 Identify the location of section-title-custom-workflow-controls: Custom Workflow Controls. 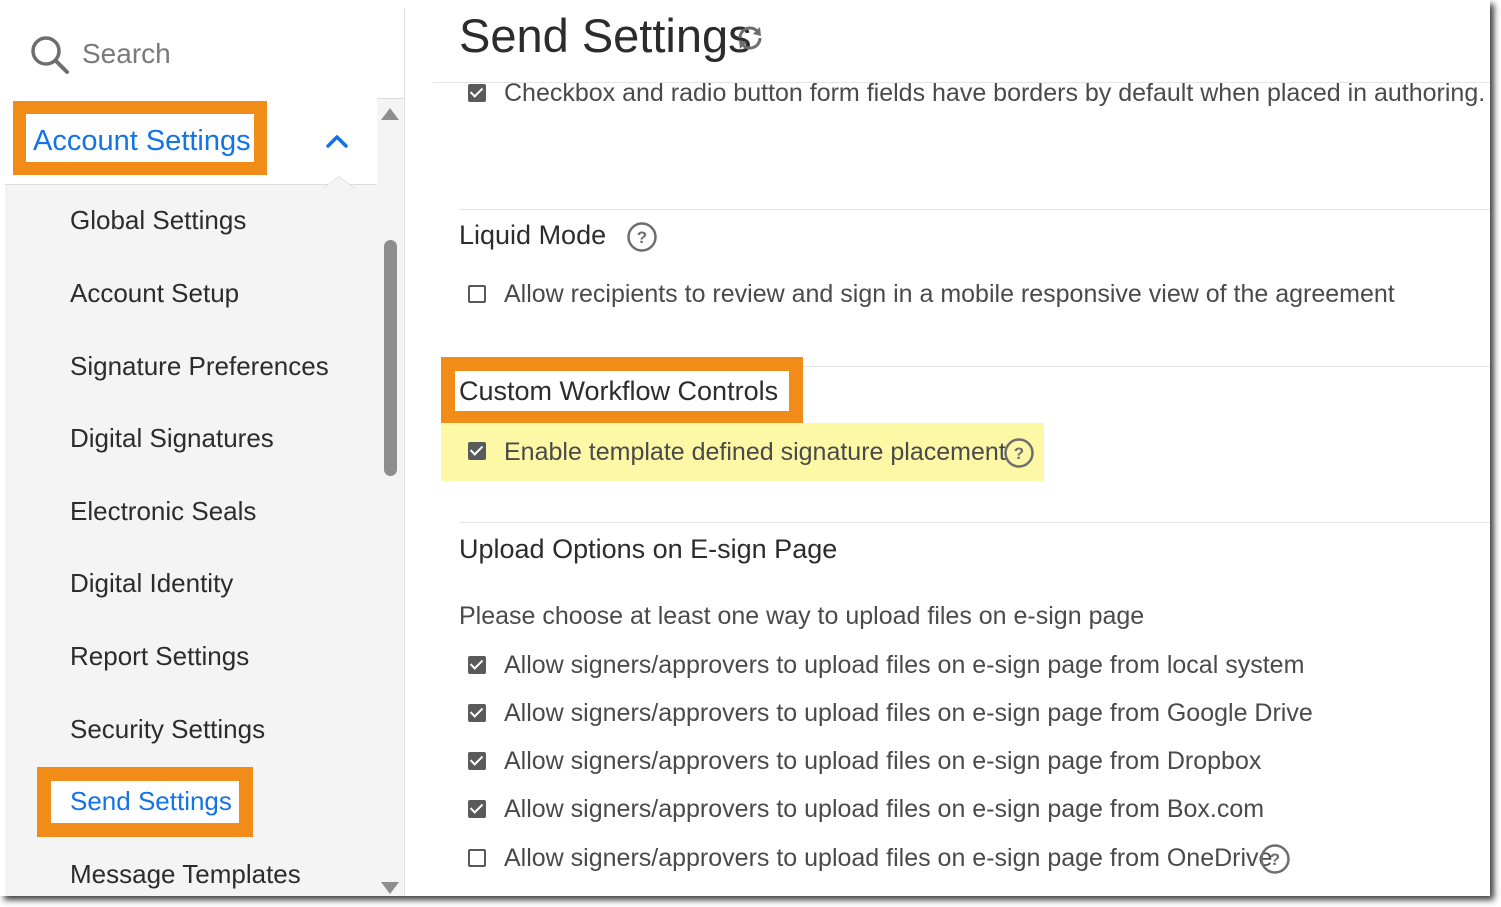
(619, 391).